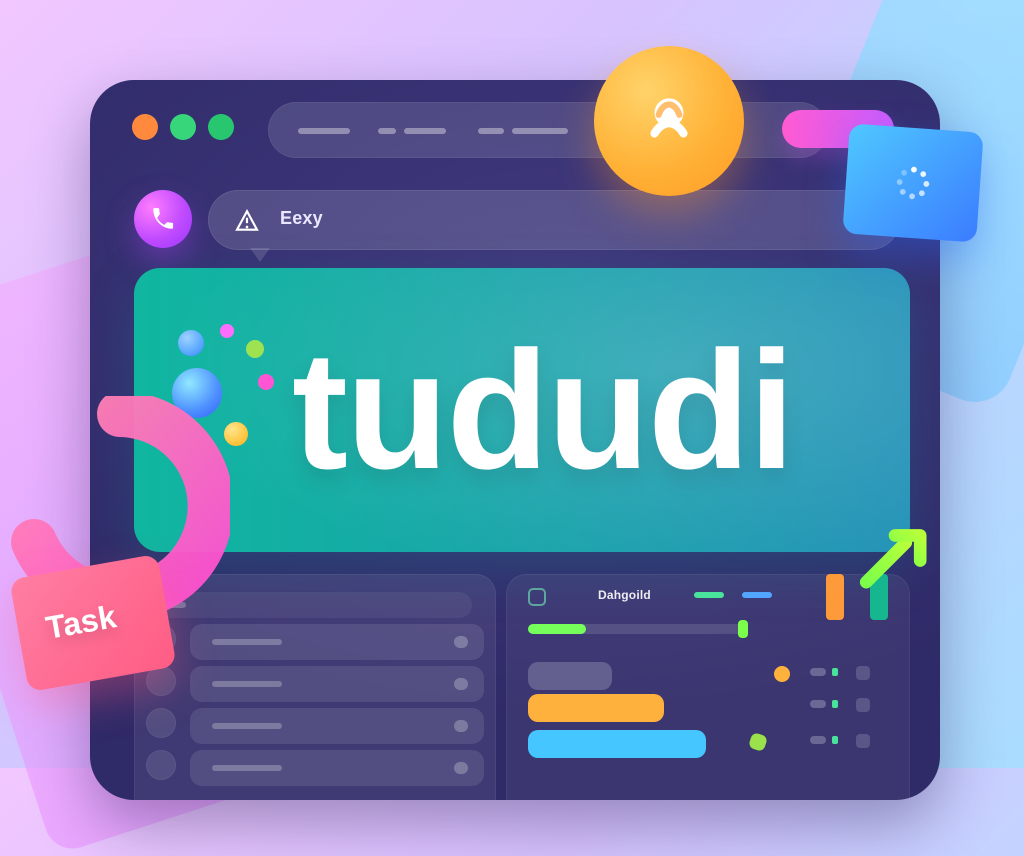  I want to click on loading-icon, so click(912, 182).